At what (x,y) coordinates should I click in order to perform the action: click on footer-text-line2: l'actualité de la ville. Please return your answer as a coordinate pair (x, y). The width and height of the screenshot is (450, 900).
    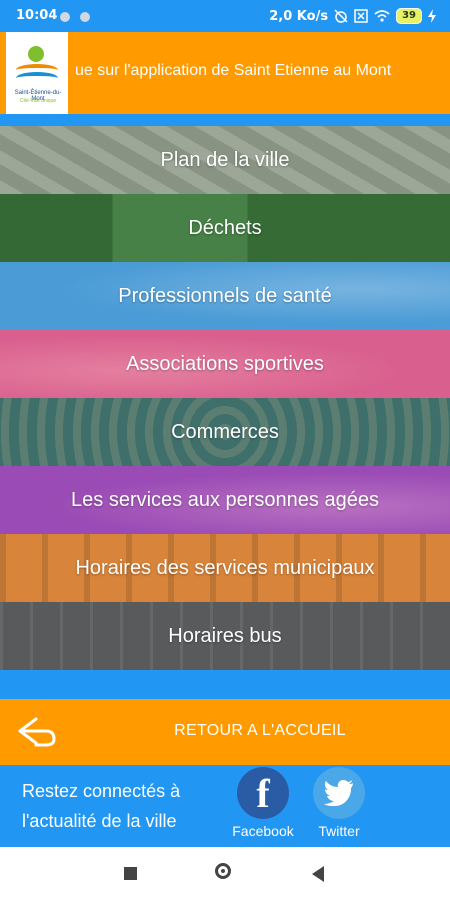
    Looking at the image, I should click on (99, 821).